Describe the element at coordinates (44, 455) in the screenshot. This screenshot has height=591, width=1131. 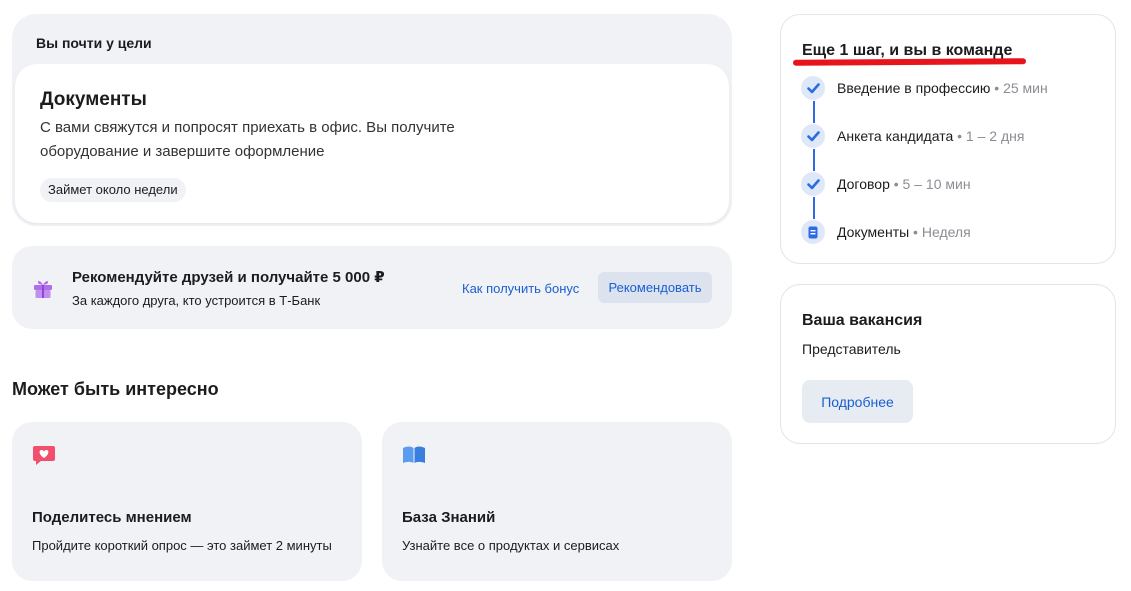
I see `heart-chat-icon` at that location.